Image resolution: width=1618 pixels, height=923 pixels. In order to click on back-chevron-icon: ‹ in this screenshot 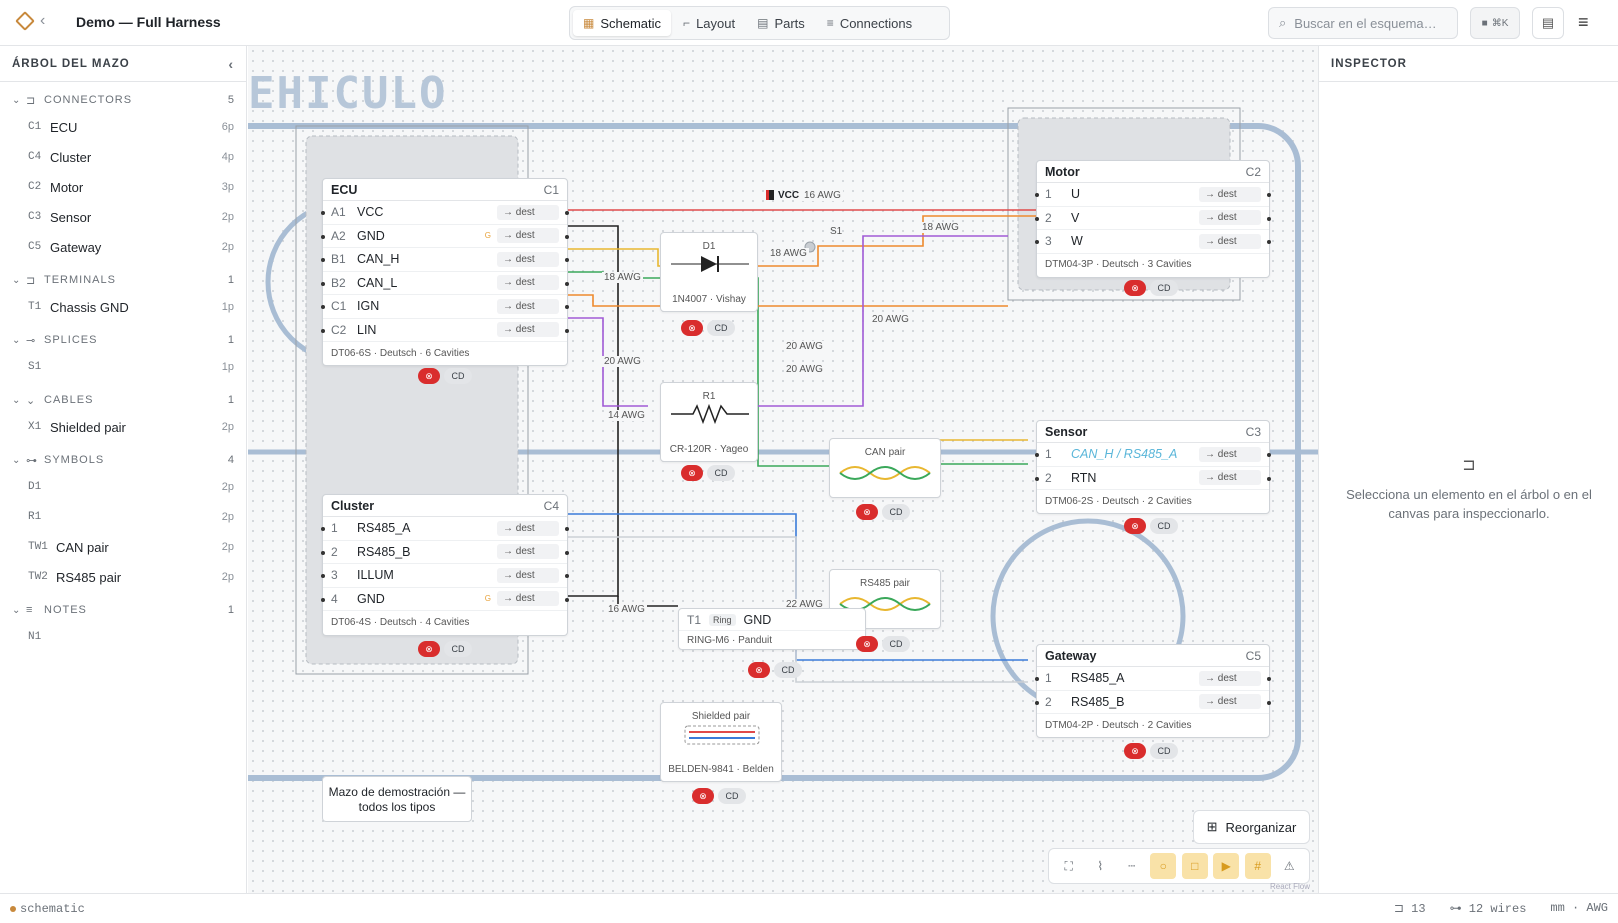, I will do `click(42, 21)`.